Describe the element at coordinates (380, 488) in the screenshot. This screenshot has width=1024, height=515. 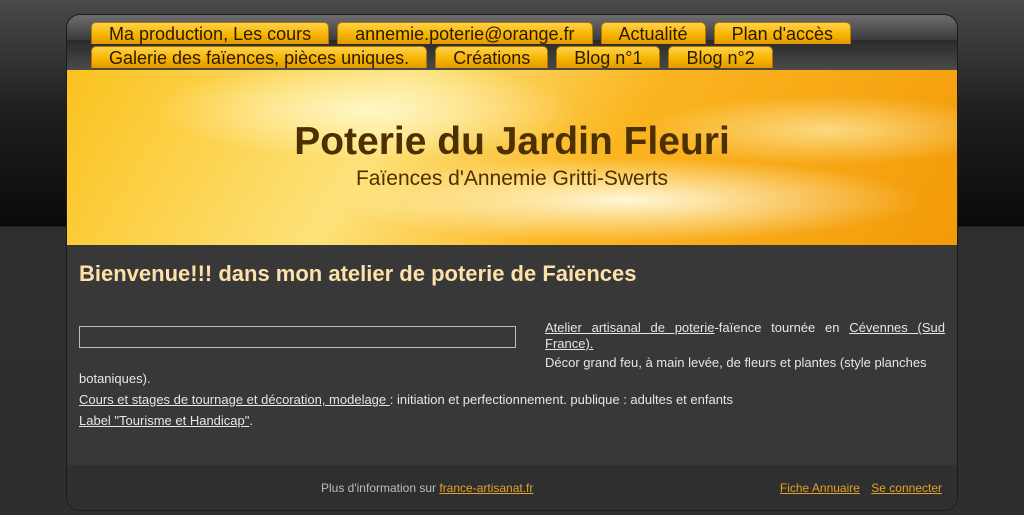
I see `footer-info-text: Plus d'information sur` at that location.